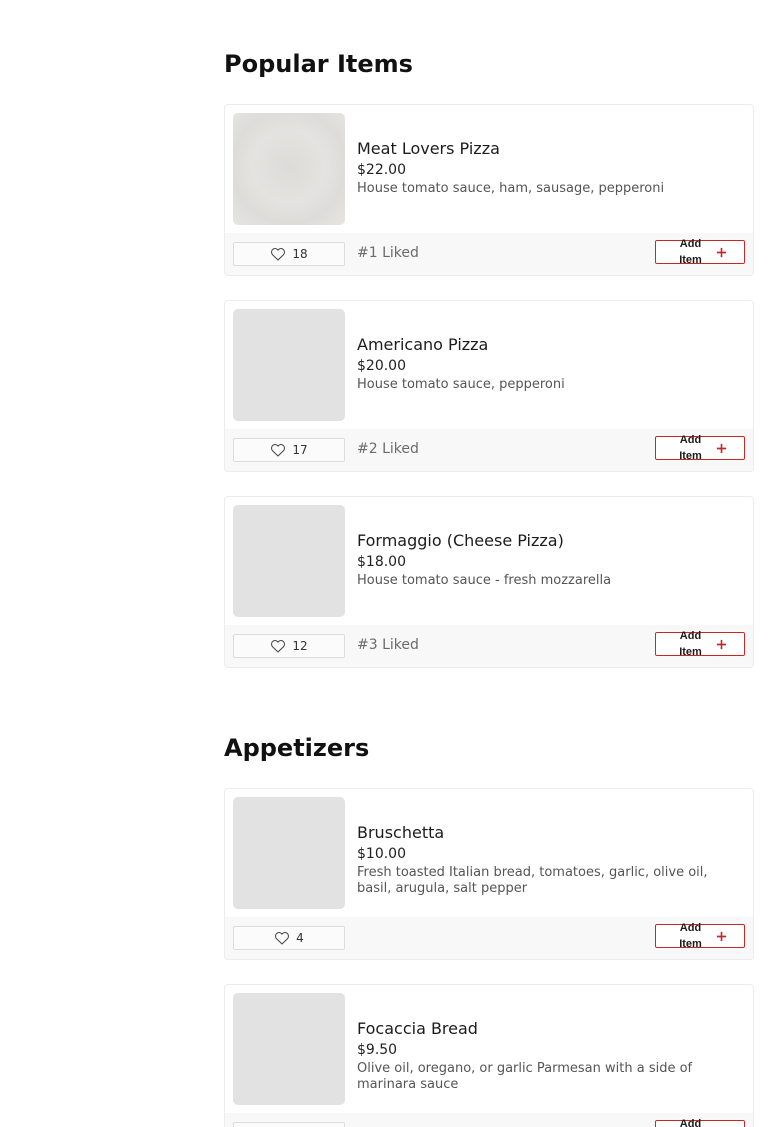 The width and height of the screenshot is (770, 1127). I want to click on item-image, so click(289, 169).